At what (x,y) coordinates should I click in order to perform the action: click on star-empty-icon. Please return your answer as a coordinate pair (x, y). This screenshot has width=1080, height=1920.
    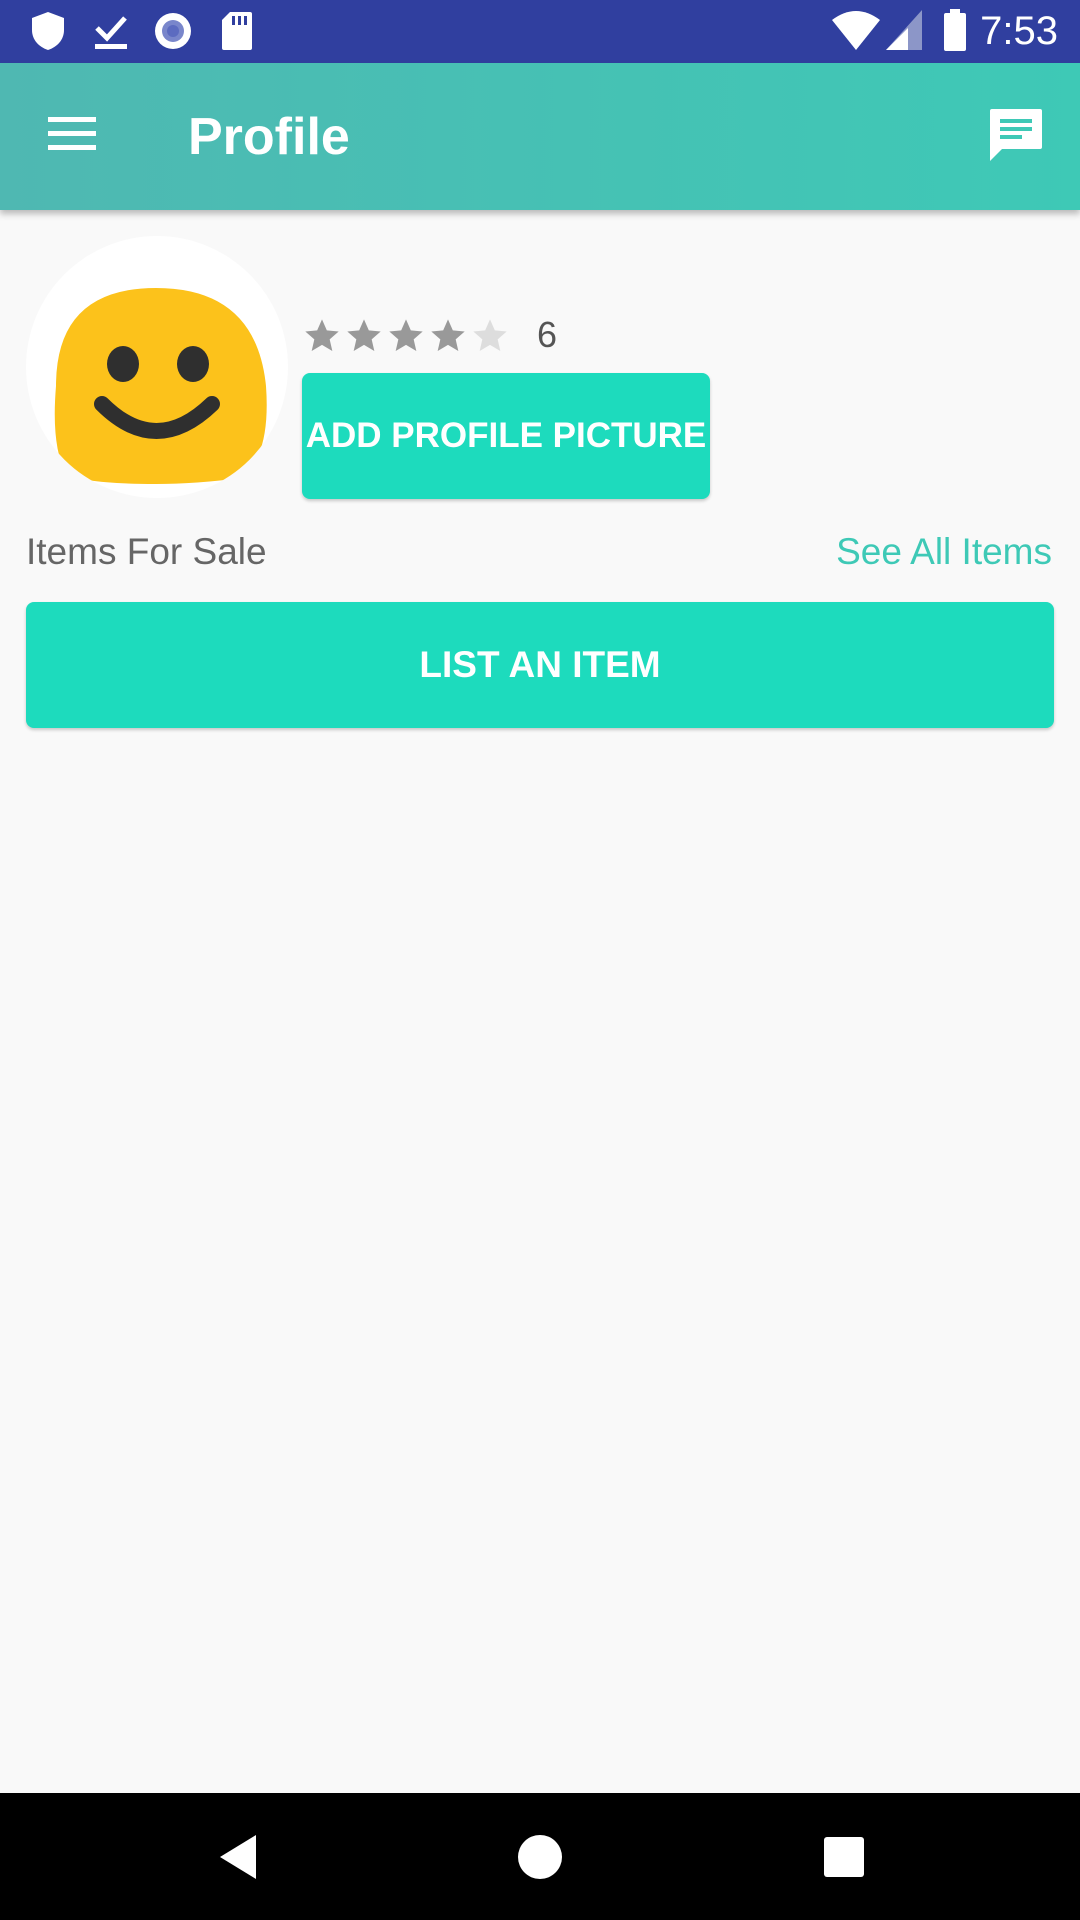
    Looking at the image, I should click on (490, 335).